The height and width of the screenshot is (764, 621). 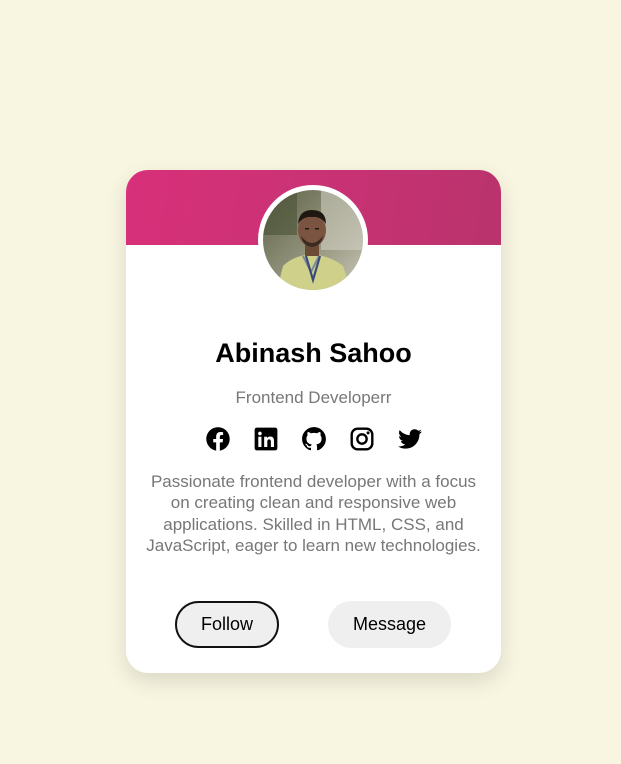 What do you see at coordinates (410, 439) in the screenshot?
I see `twitter-icon` at bounding box center [410, 439].